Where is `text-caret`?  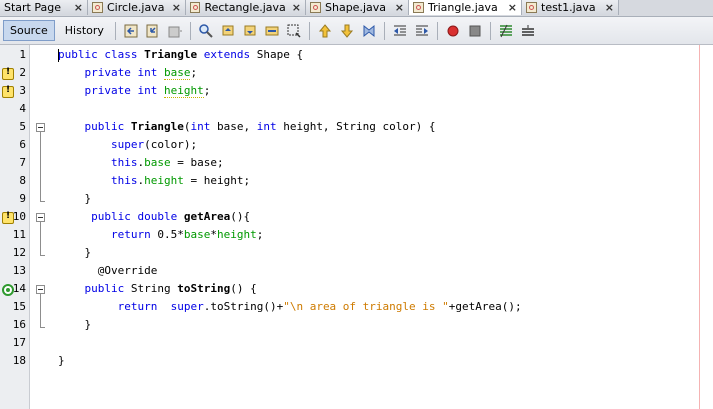 text-caret is located at coordinates (58, 55).